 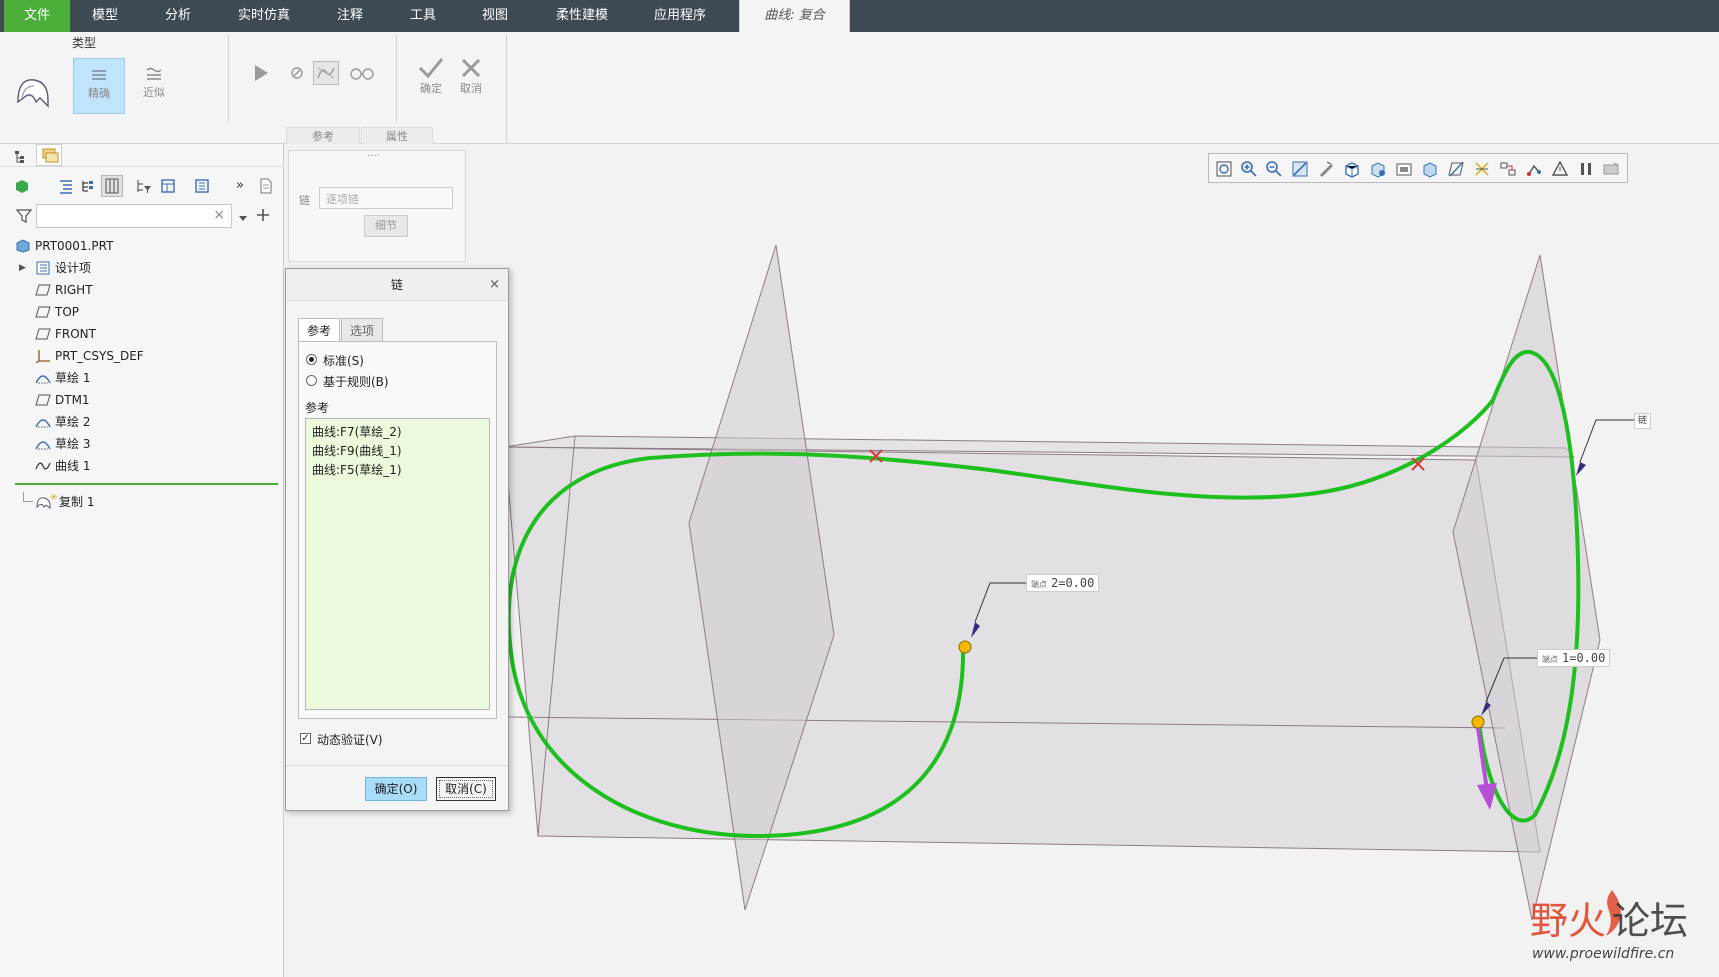 I want to click on chain-callout-tag: 链, so click(x=1643, y=421).